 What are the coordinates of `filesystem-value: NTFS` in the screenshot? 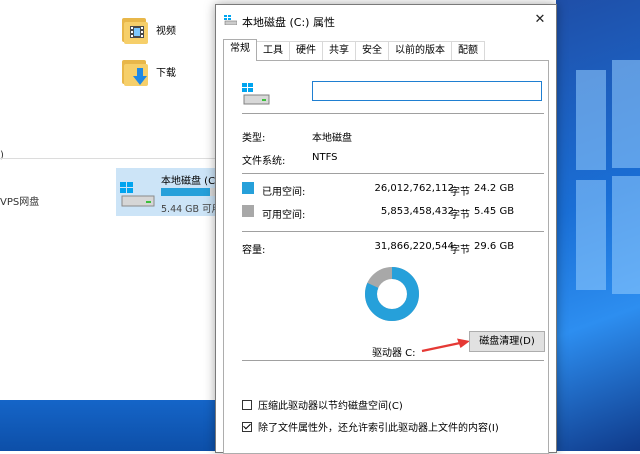 It's located at (325, 157).